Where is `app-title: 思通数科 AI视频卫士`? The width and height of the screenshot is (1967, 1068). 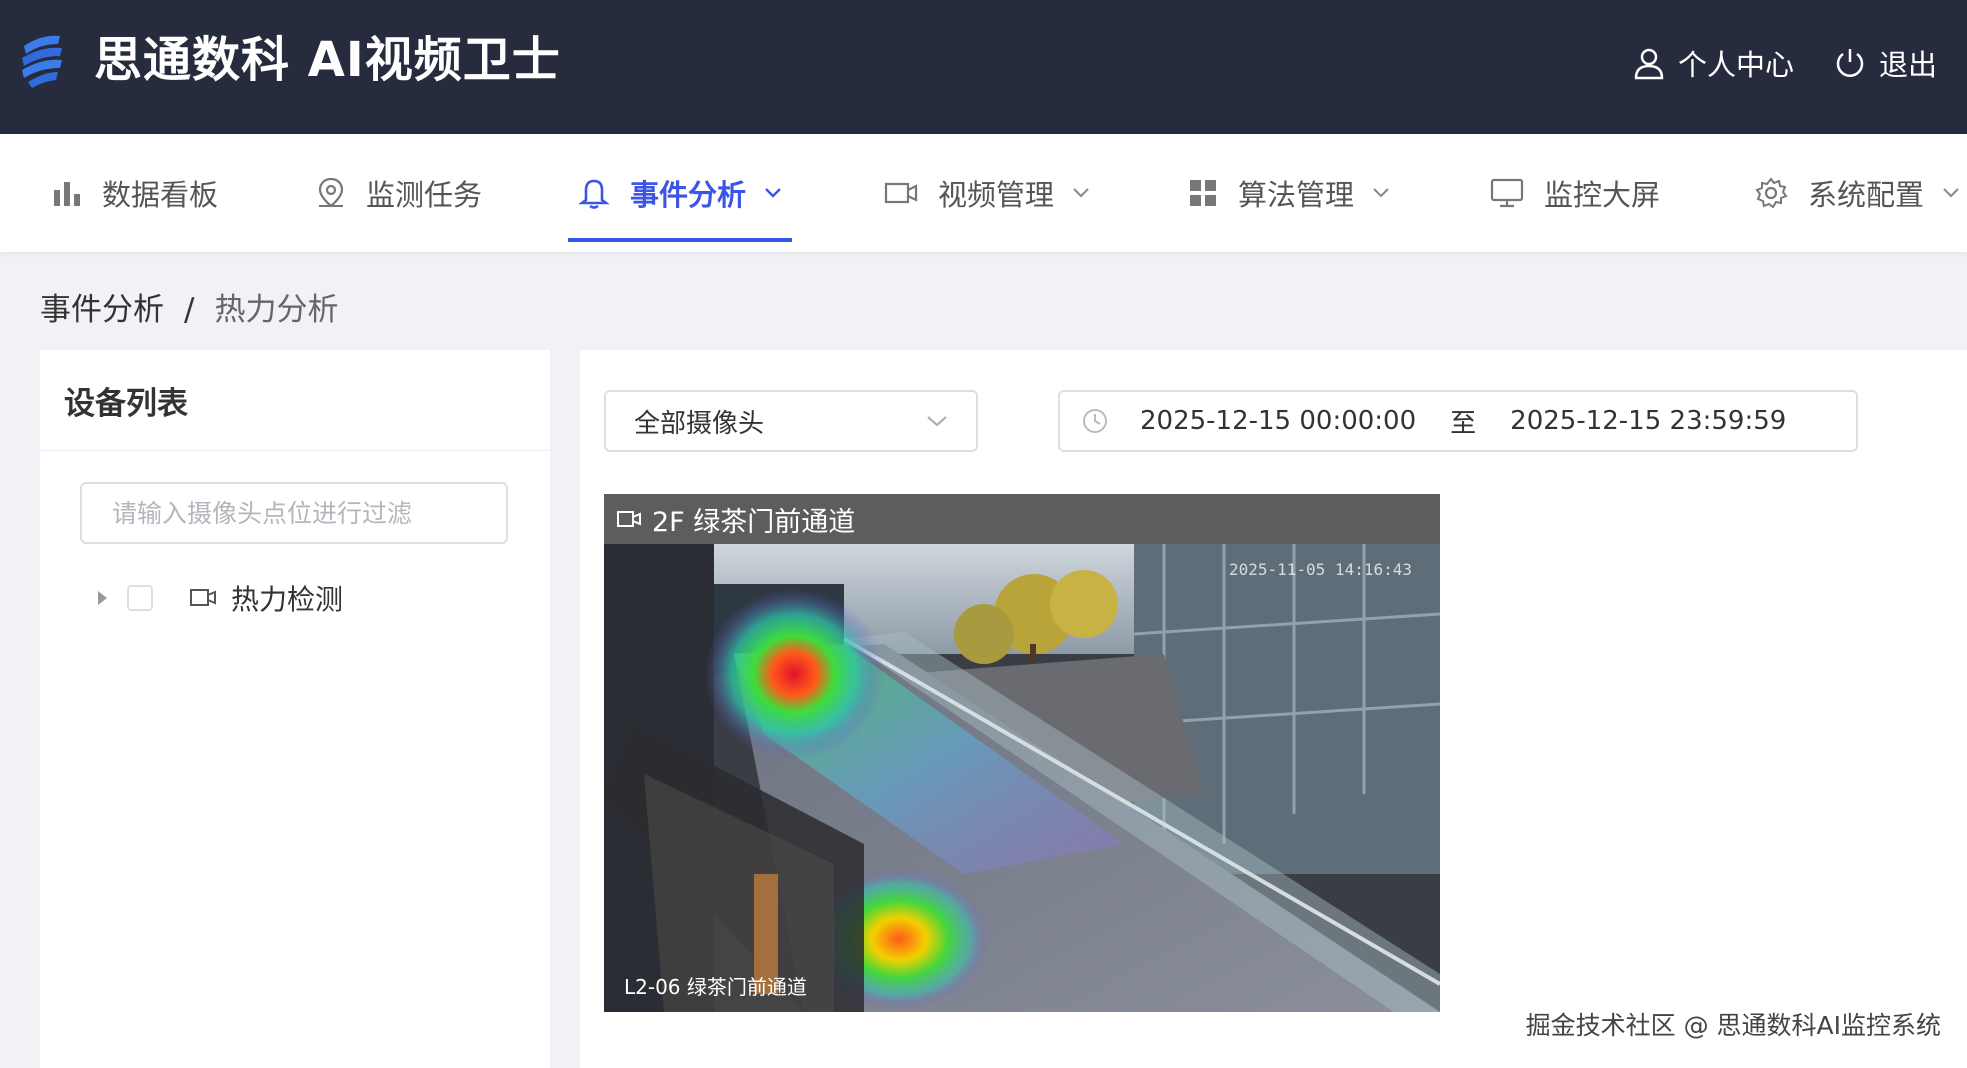
app-title: 思通数科 AI视频卫士 is located at coordinates (327, 60).